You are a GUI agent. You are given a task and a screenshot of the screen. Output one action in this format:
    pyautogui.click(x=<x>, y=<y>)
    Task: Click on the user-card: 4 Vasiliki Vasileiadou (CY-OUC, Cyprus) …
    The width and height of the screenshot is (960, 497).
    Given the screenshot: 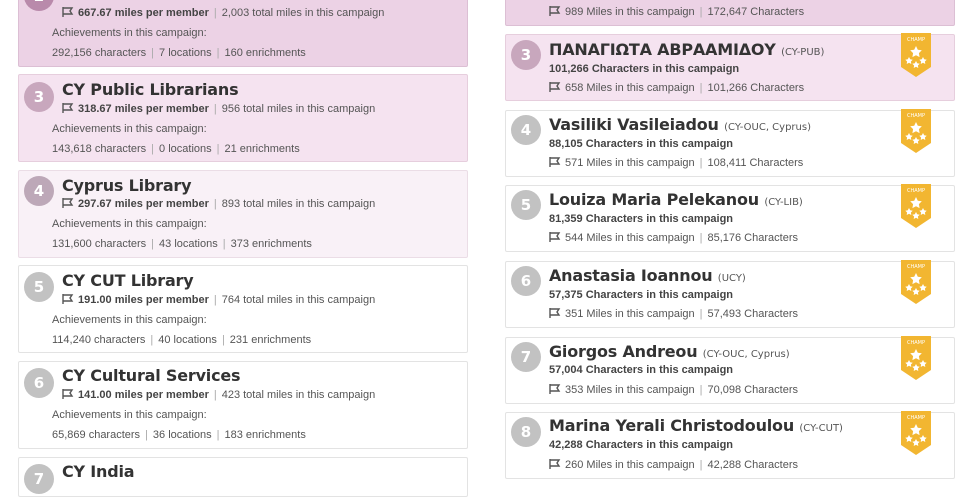 What is the action you would take?
    pyautogui.click(x=730, y=143)
    